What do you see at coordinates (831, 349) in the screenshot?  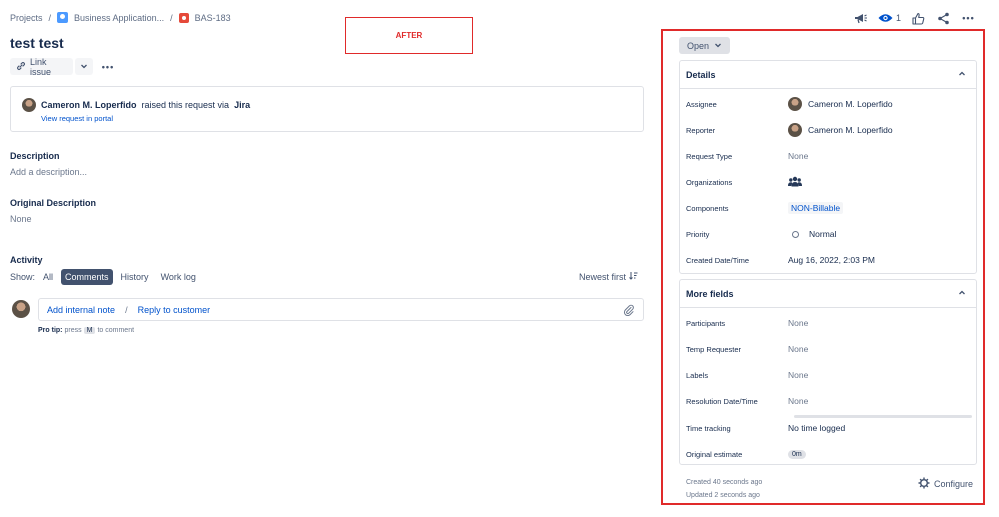 I see `field-row-temp-requester: Temp Requester None` at bounding box center [831, 349].